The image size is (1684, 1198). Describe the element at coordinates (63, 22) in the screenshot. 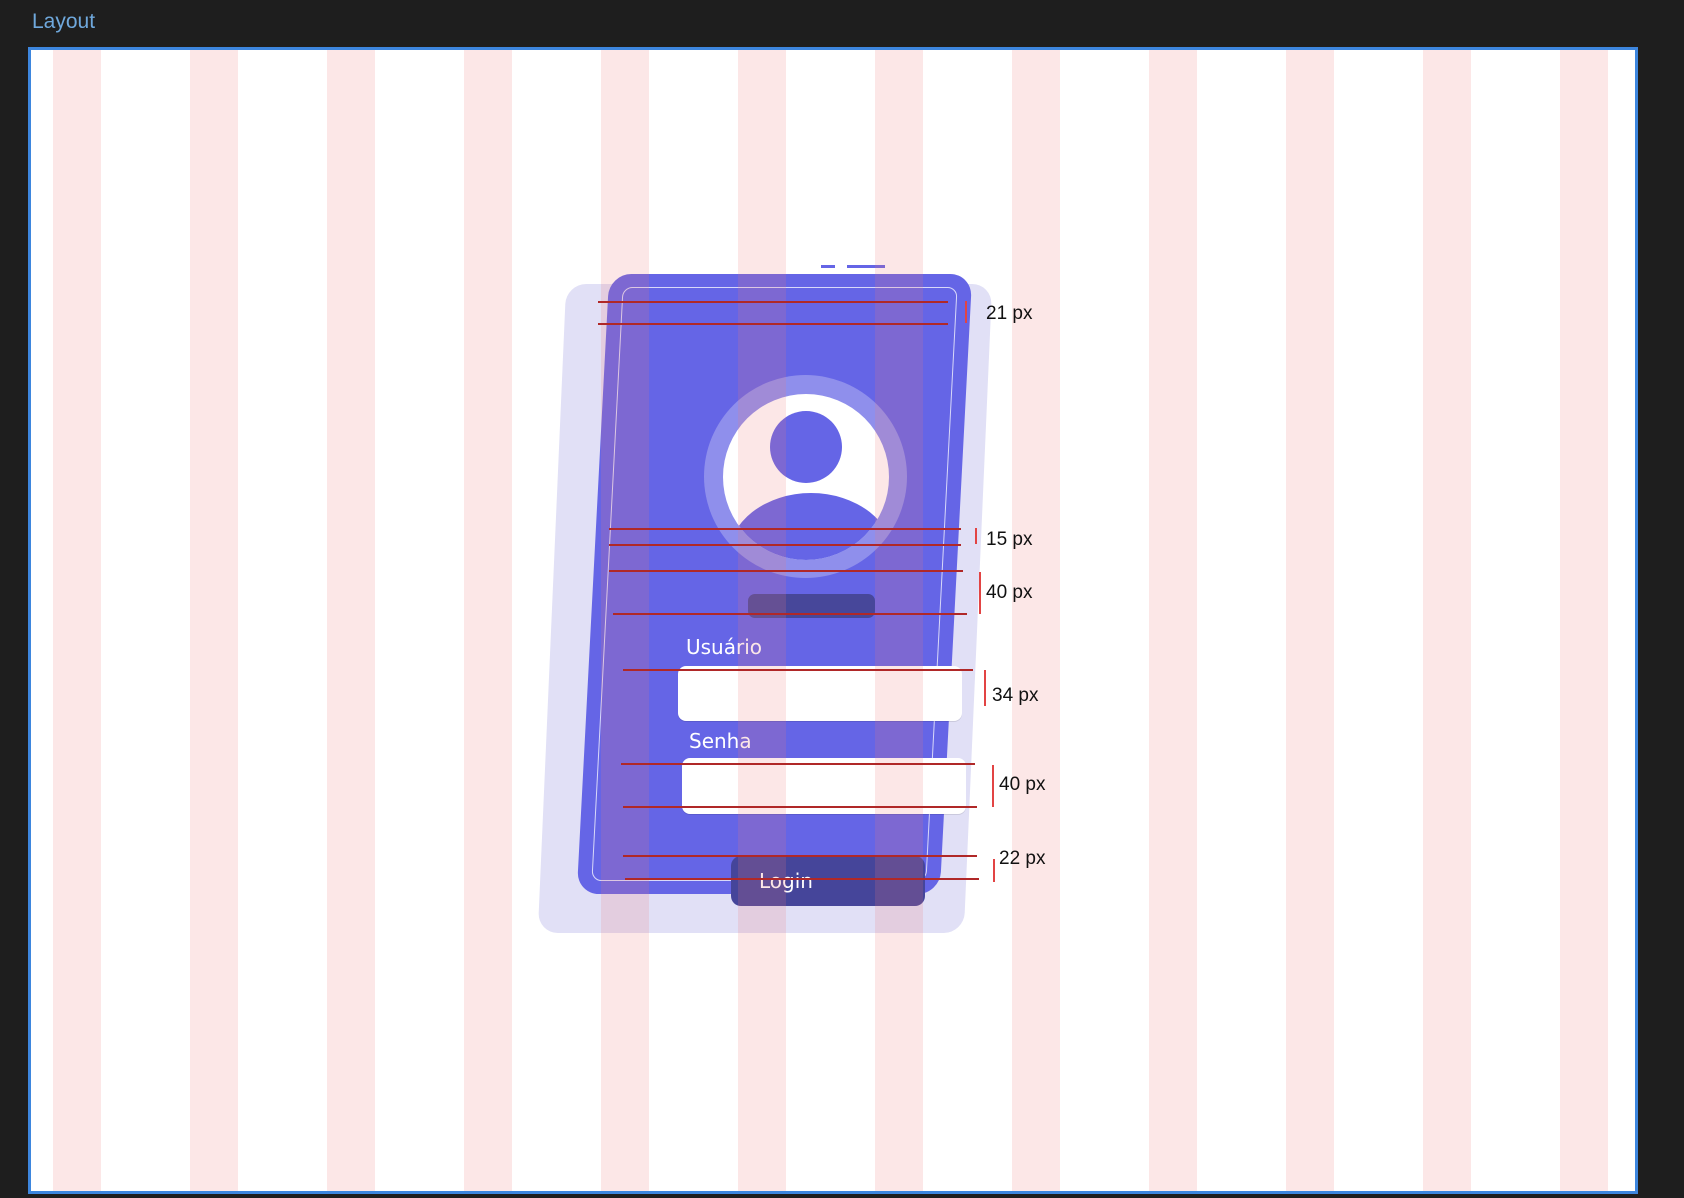

I see `frame-title: Layout` at that location.